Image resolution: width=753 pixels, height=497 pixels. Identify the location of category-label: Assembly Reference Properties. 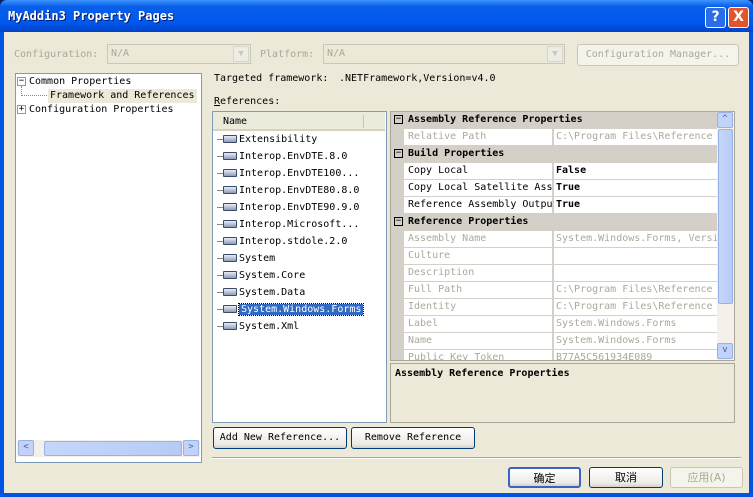
(495, 119).